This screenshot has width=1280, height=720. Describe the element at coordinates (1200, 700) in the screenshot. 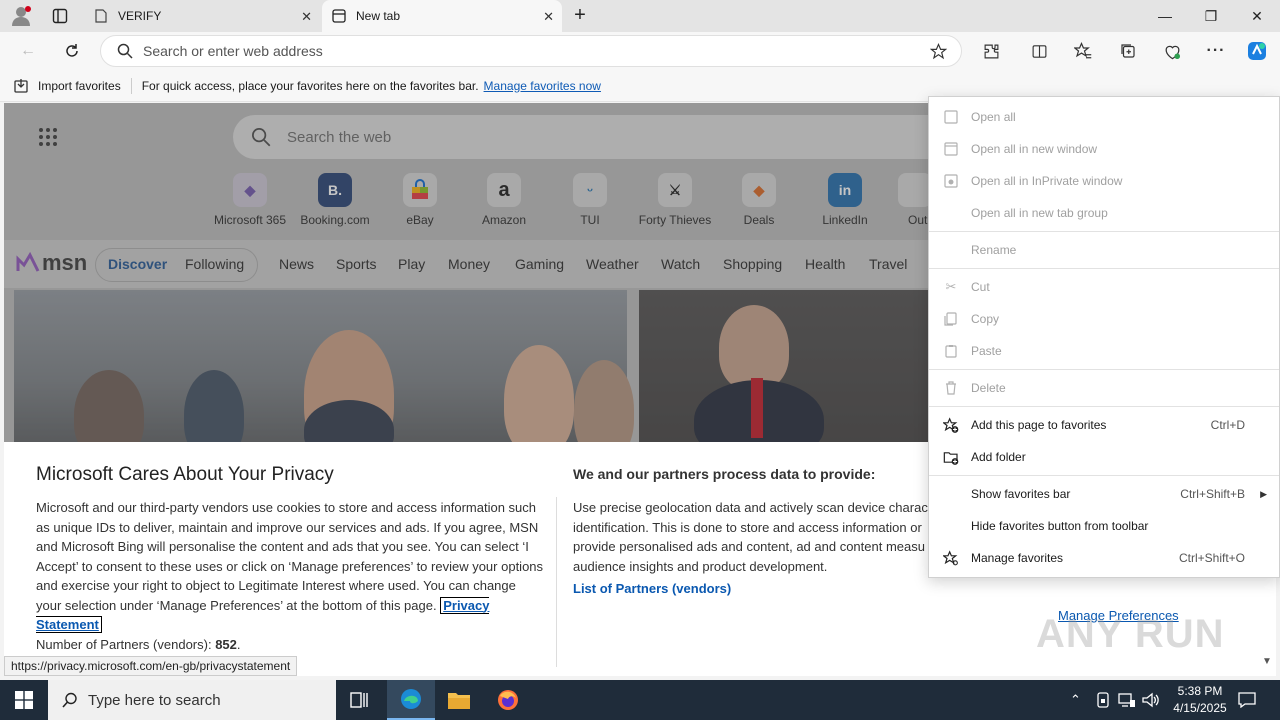

I see `taskbar-clock: 5:38 PM 4/15/2025` at that location.